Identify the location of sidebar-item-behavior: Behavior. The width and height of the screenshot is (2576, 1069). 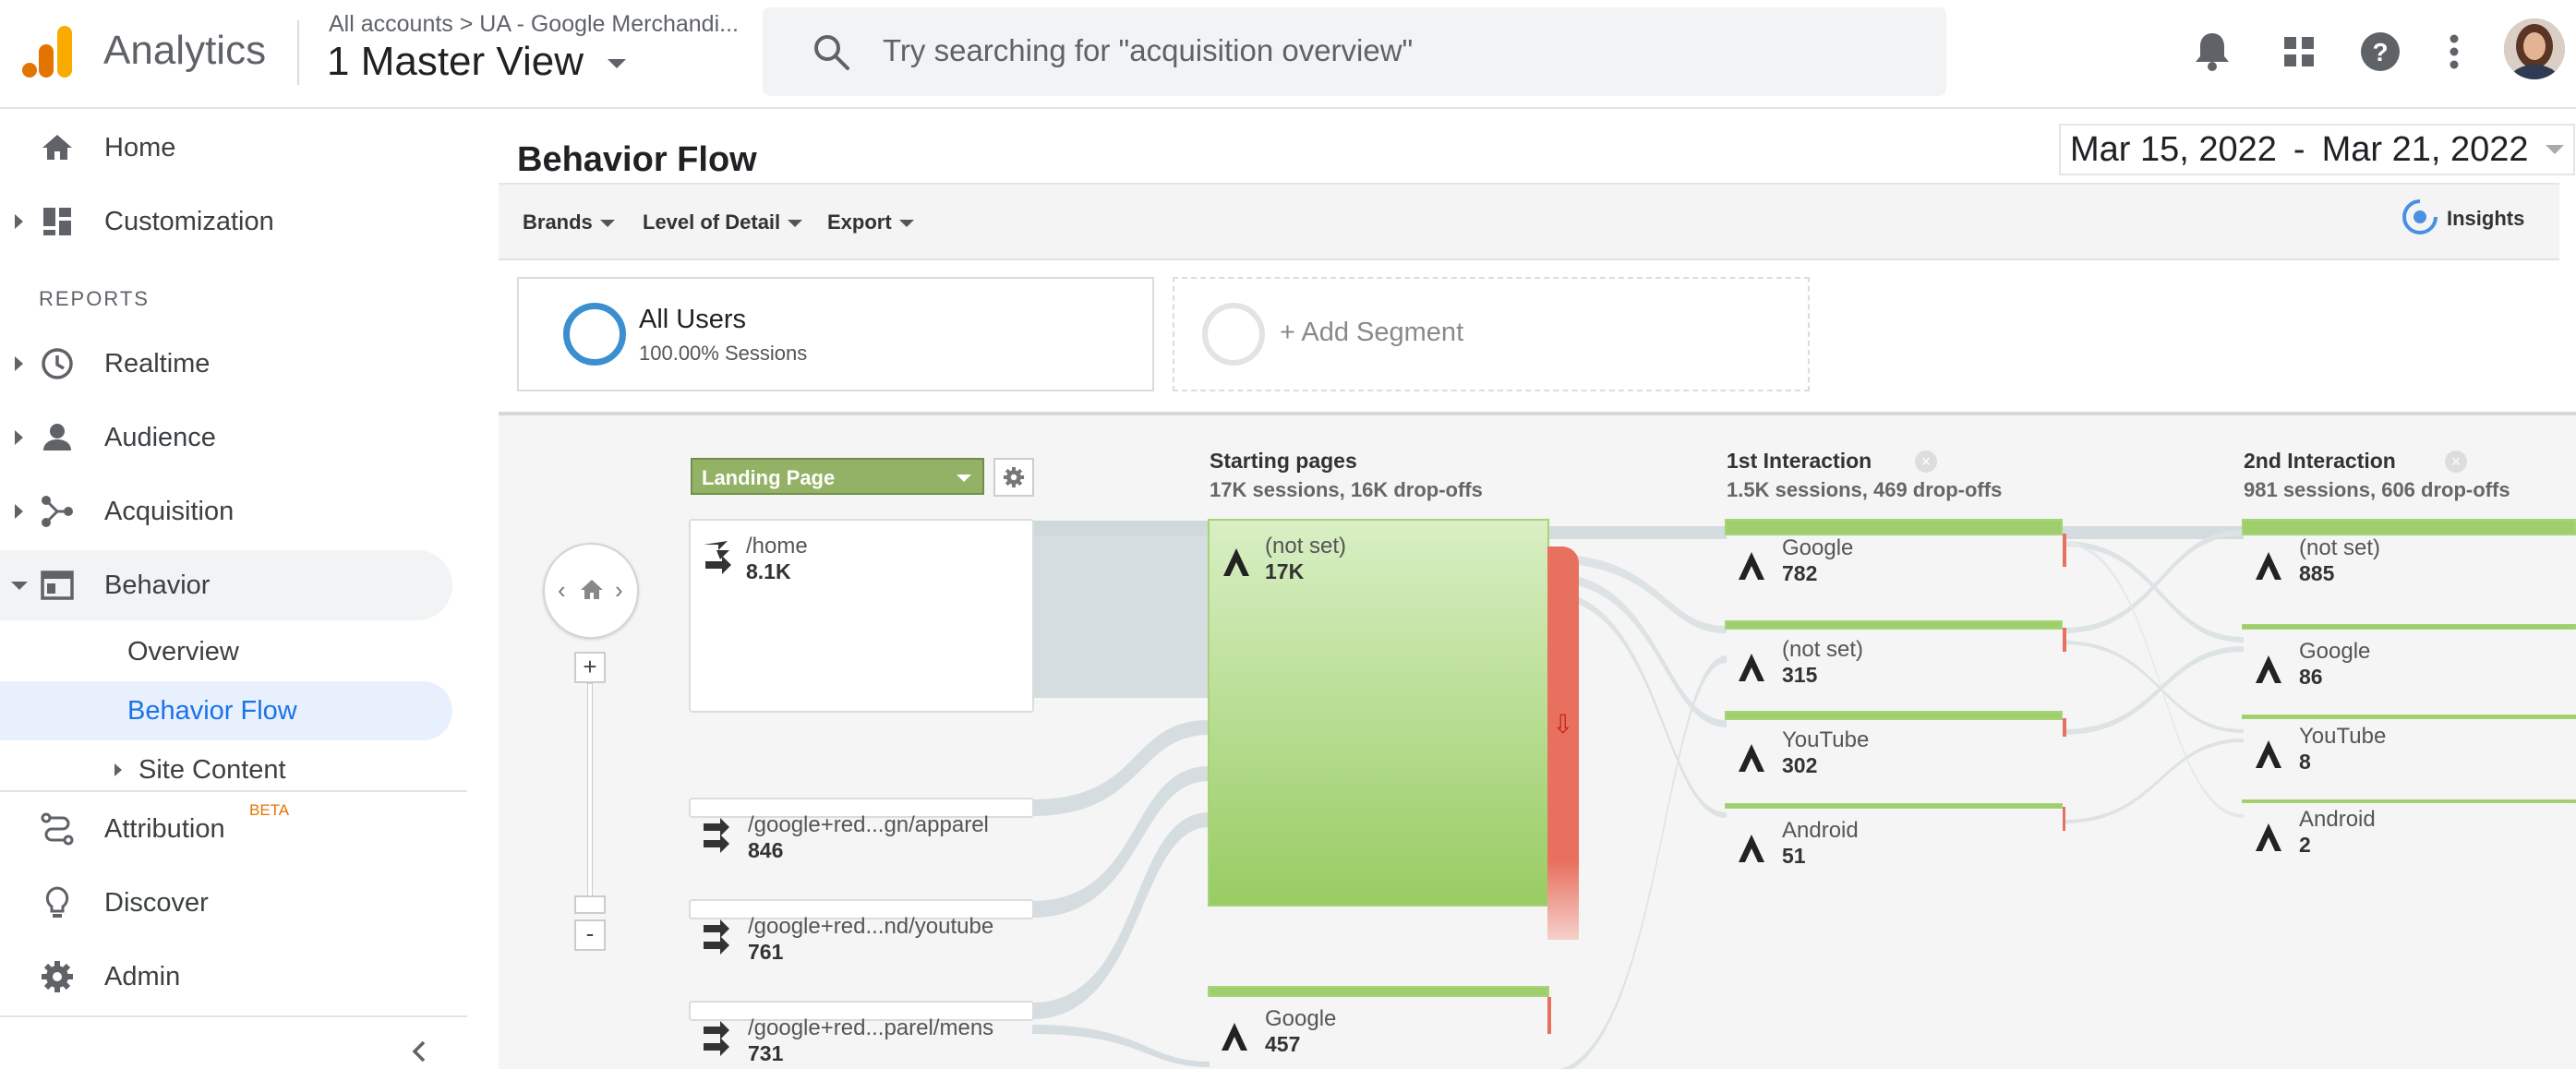
(226, 585).